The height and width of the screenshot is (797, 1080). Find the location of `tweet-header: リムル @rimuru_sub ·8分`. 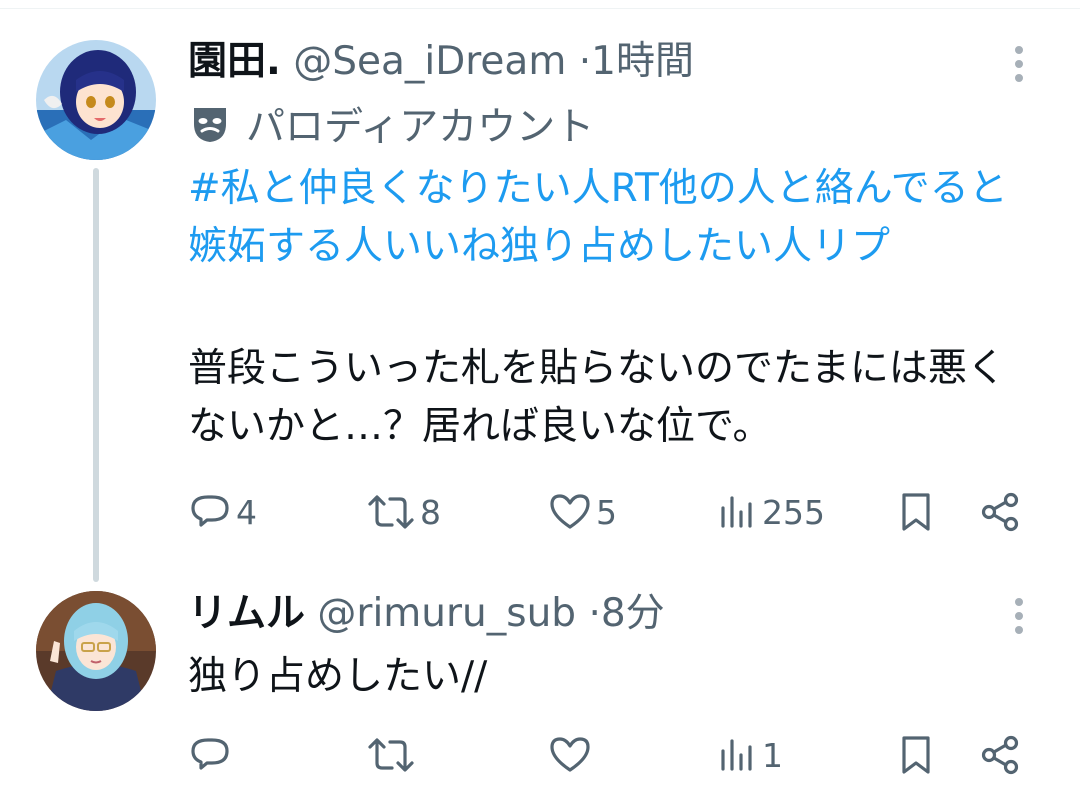

tweet-header: リムル @rimuru_sub ·8分 is located at coordinates (426, 614).